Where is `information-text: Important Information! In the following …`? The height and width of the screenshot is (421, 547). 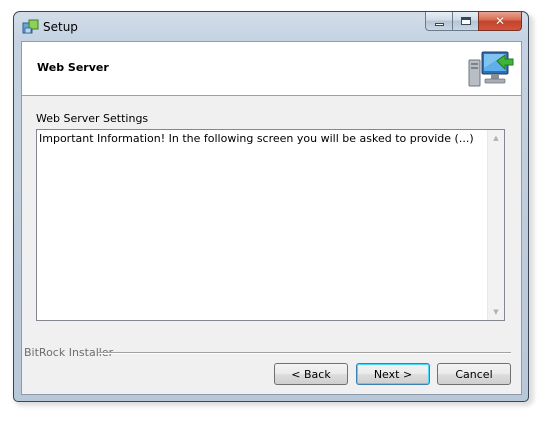 information-text: Important Information! In the following … is located at coordinates (256, 138).